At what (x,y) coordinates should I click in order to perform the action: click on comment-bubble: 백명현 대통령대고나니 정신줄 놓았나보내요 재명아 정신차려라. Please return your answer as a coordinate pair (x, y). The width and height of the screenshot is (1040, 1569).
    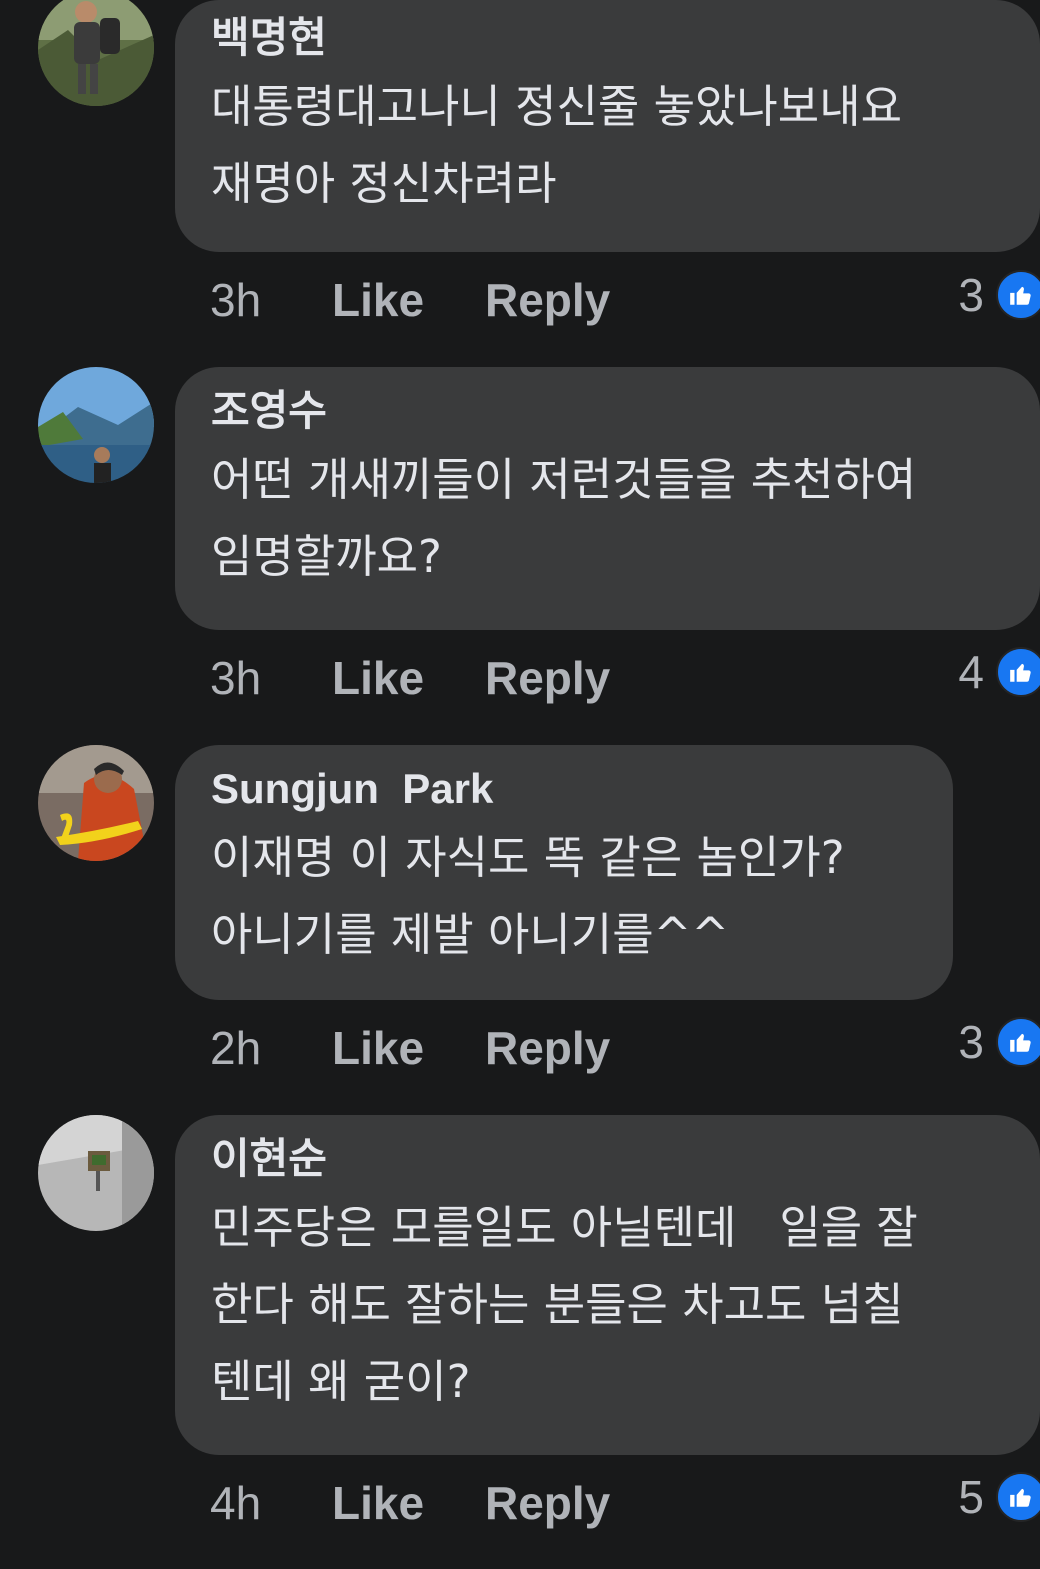
    Looking at the image, I should click on (607, 126).